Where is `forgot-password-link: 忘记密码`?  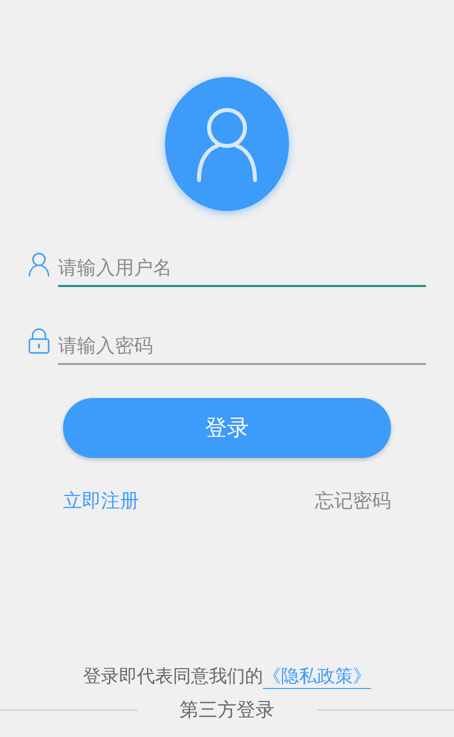 forgot-password-link: 忘记密码 is located at coordinates (353, 501).